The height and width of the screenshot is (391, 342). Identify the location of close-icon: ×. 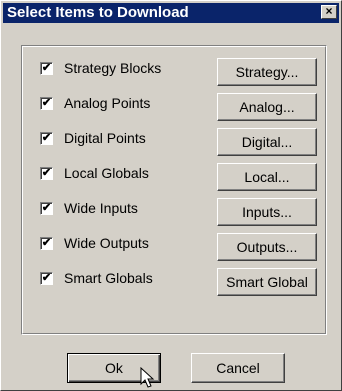
(329, 11).